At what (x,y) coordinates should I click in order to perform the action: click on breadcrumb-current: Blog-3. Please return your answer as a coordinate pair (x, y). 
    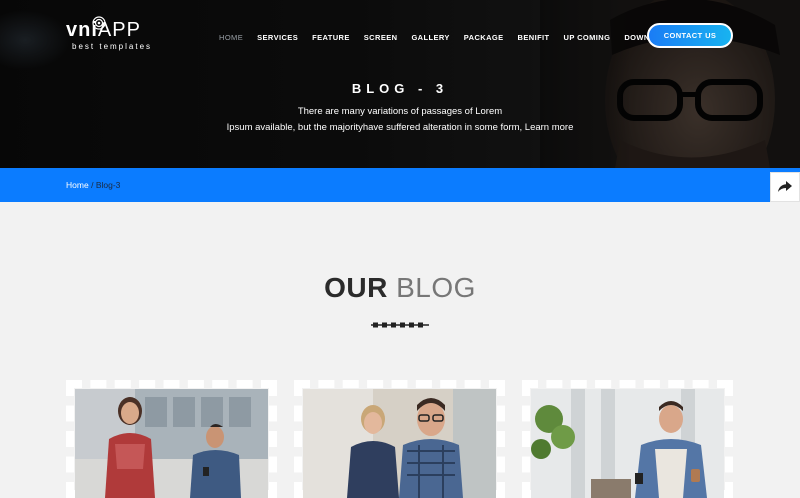
    Looking at the image, I should click on (108, 185).